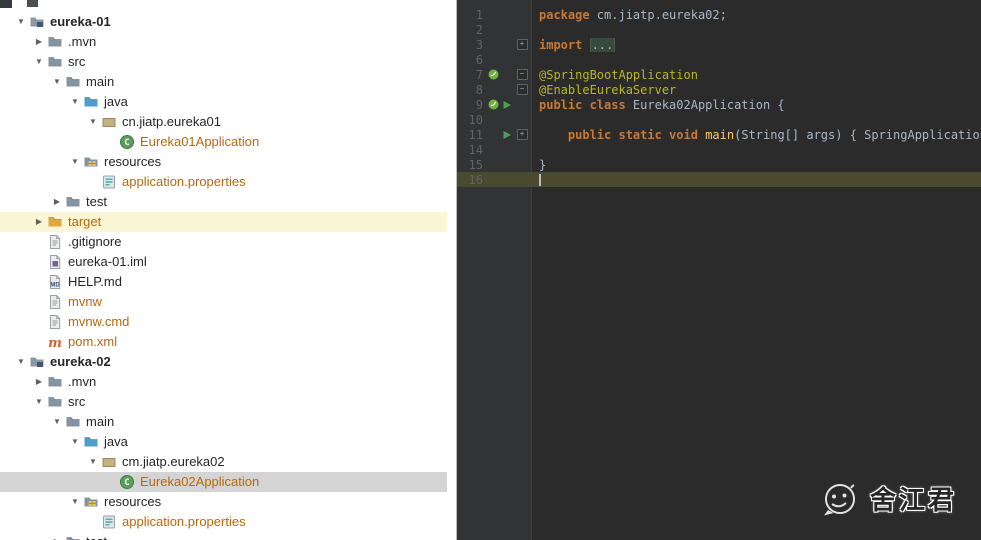 The width and height of the screenshot is (981, 540). What do you see at coordinates (85, 221) in the screenshot?
I see `tree-item-label: target` at bounding box center [85, 221].